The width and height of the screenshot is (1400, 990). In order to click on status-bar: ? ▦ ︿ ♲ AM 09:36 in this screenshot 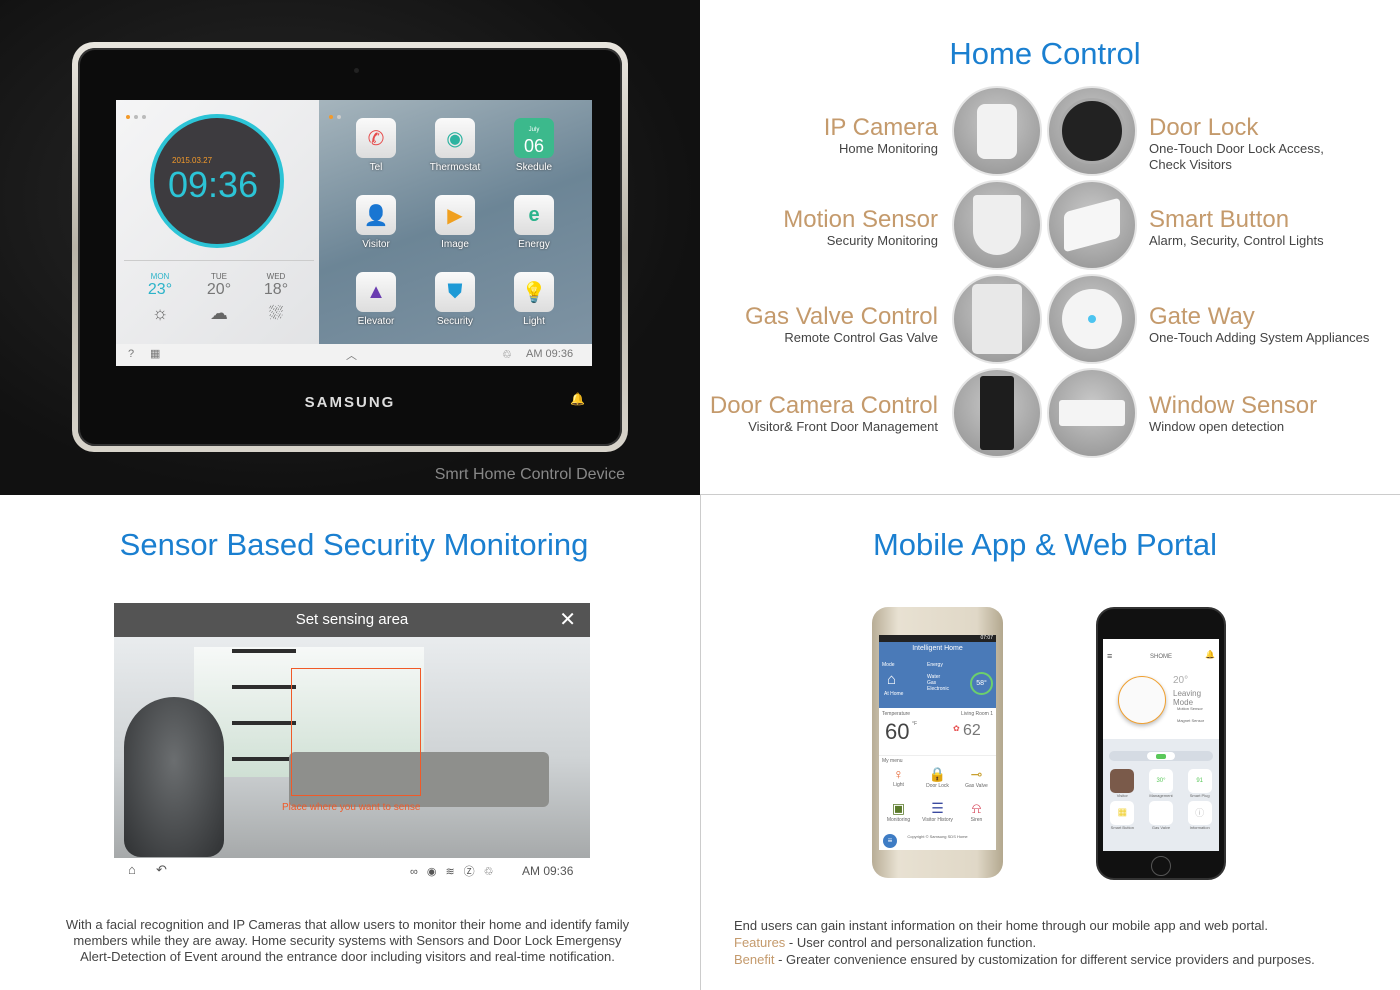, I will do `click(354, 355)`.